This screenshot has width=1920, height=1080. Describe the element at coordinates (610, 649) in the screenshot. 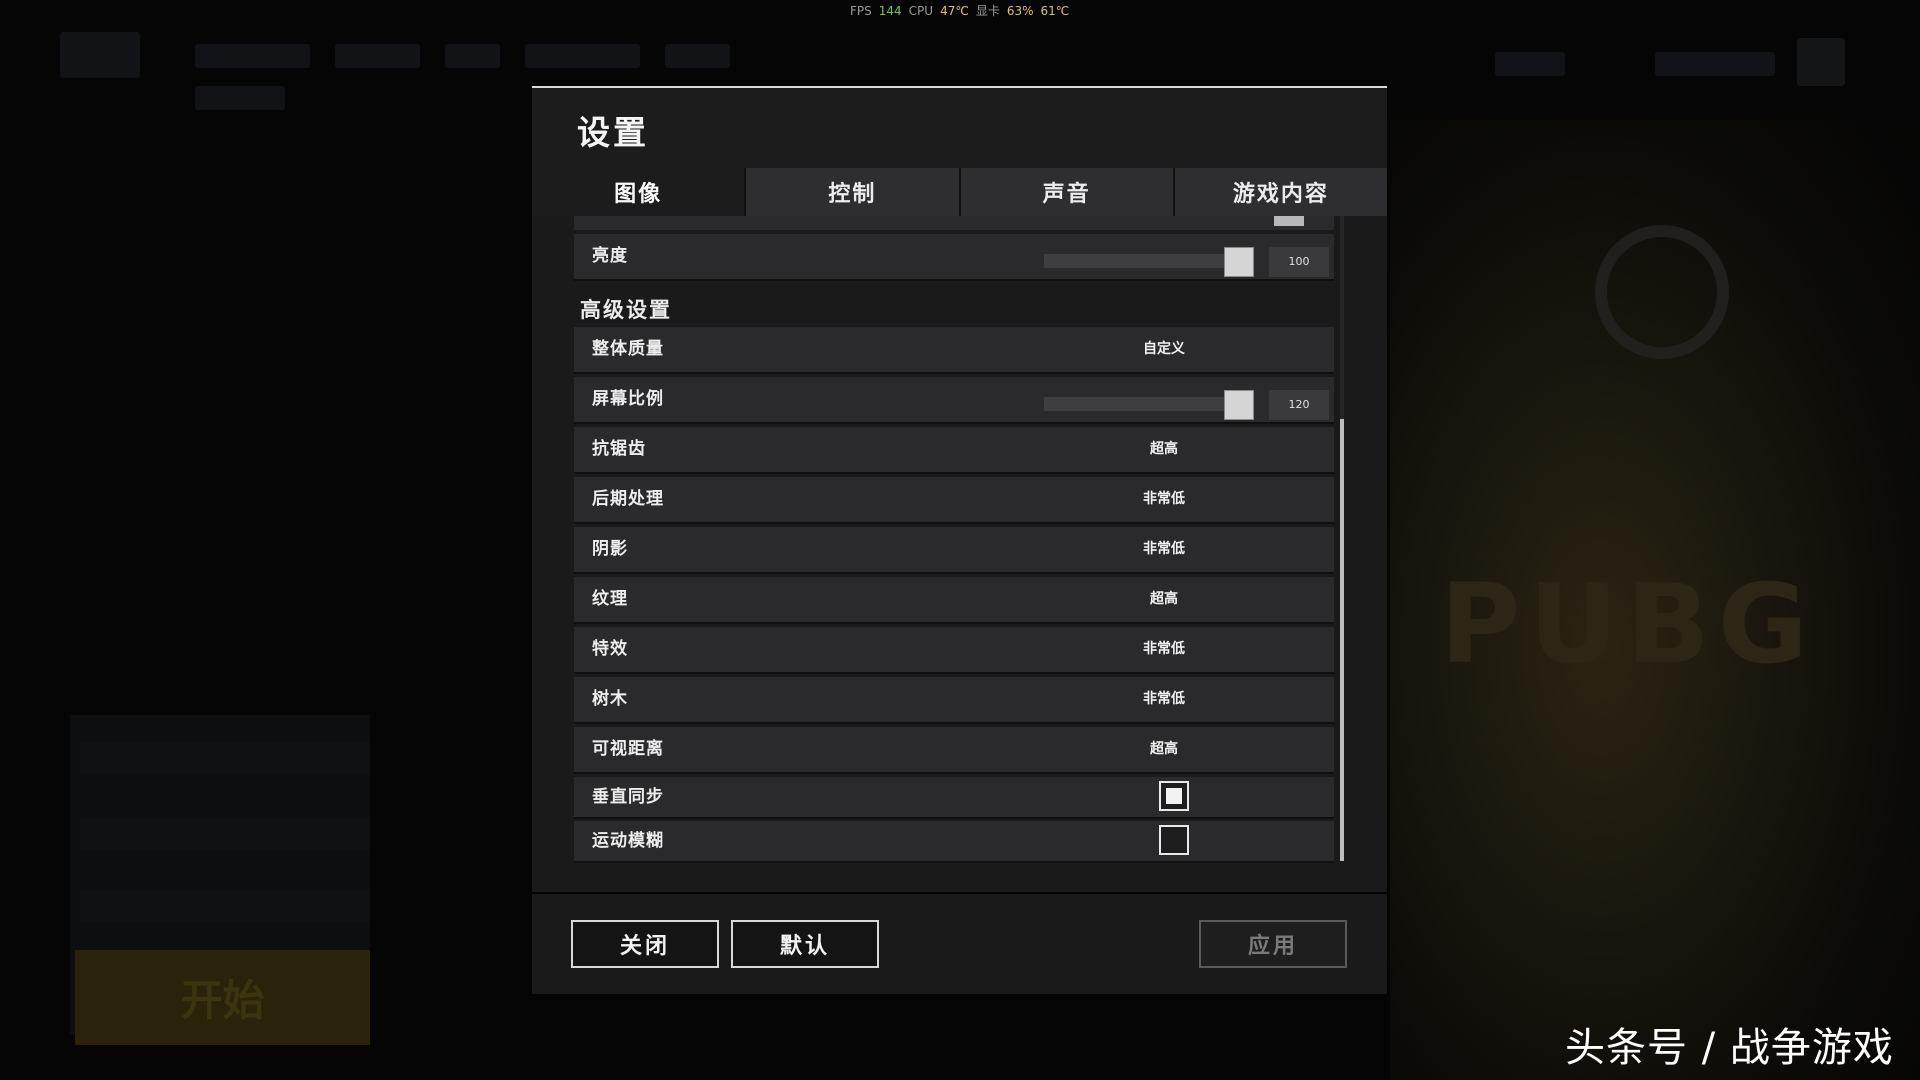

I see `setting-label: 特效` at that location.